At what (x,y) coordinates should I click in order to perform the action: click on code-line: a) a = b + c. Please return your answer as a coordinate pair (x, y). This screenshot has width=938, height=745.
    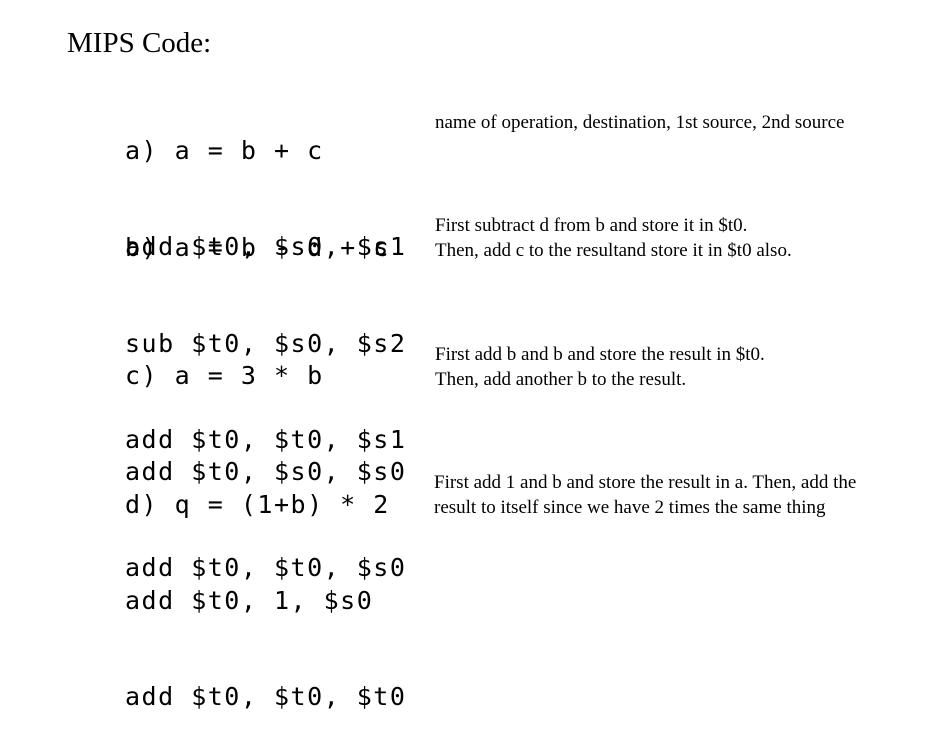
    Looking at the image, I should click on (224, 150).